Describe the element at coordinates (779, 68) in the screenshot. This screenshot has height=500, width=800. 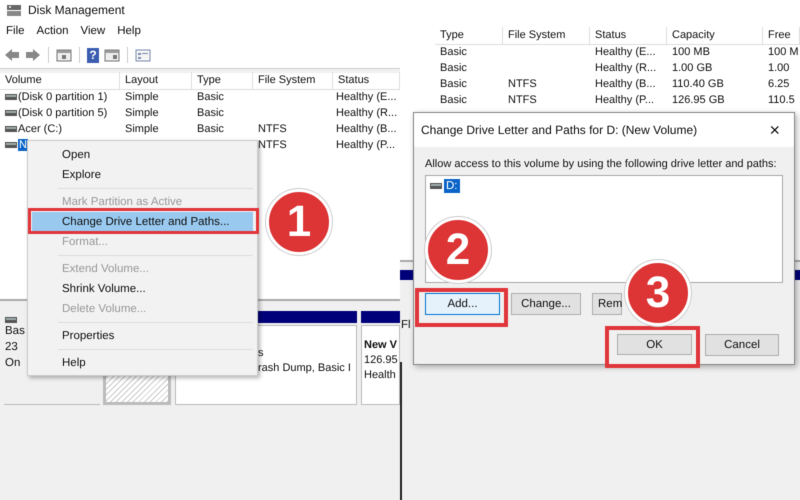
I see `table-cell: 1.00` at that location.